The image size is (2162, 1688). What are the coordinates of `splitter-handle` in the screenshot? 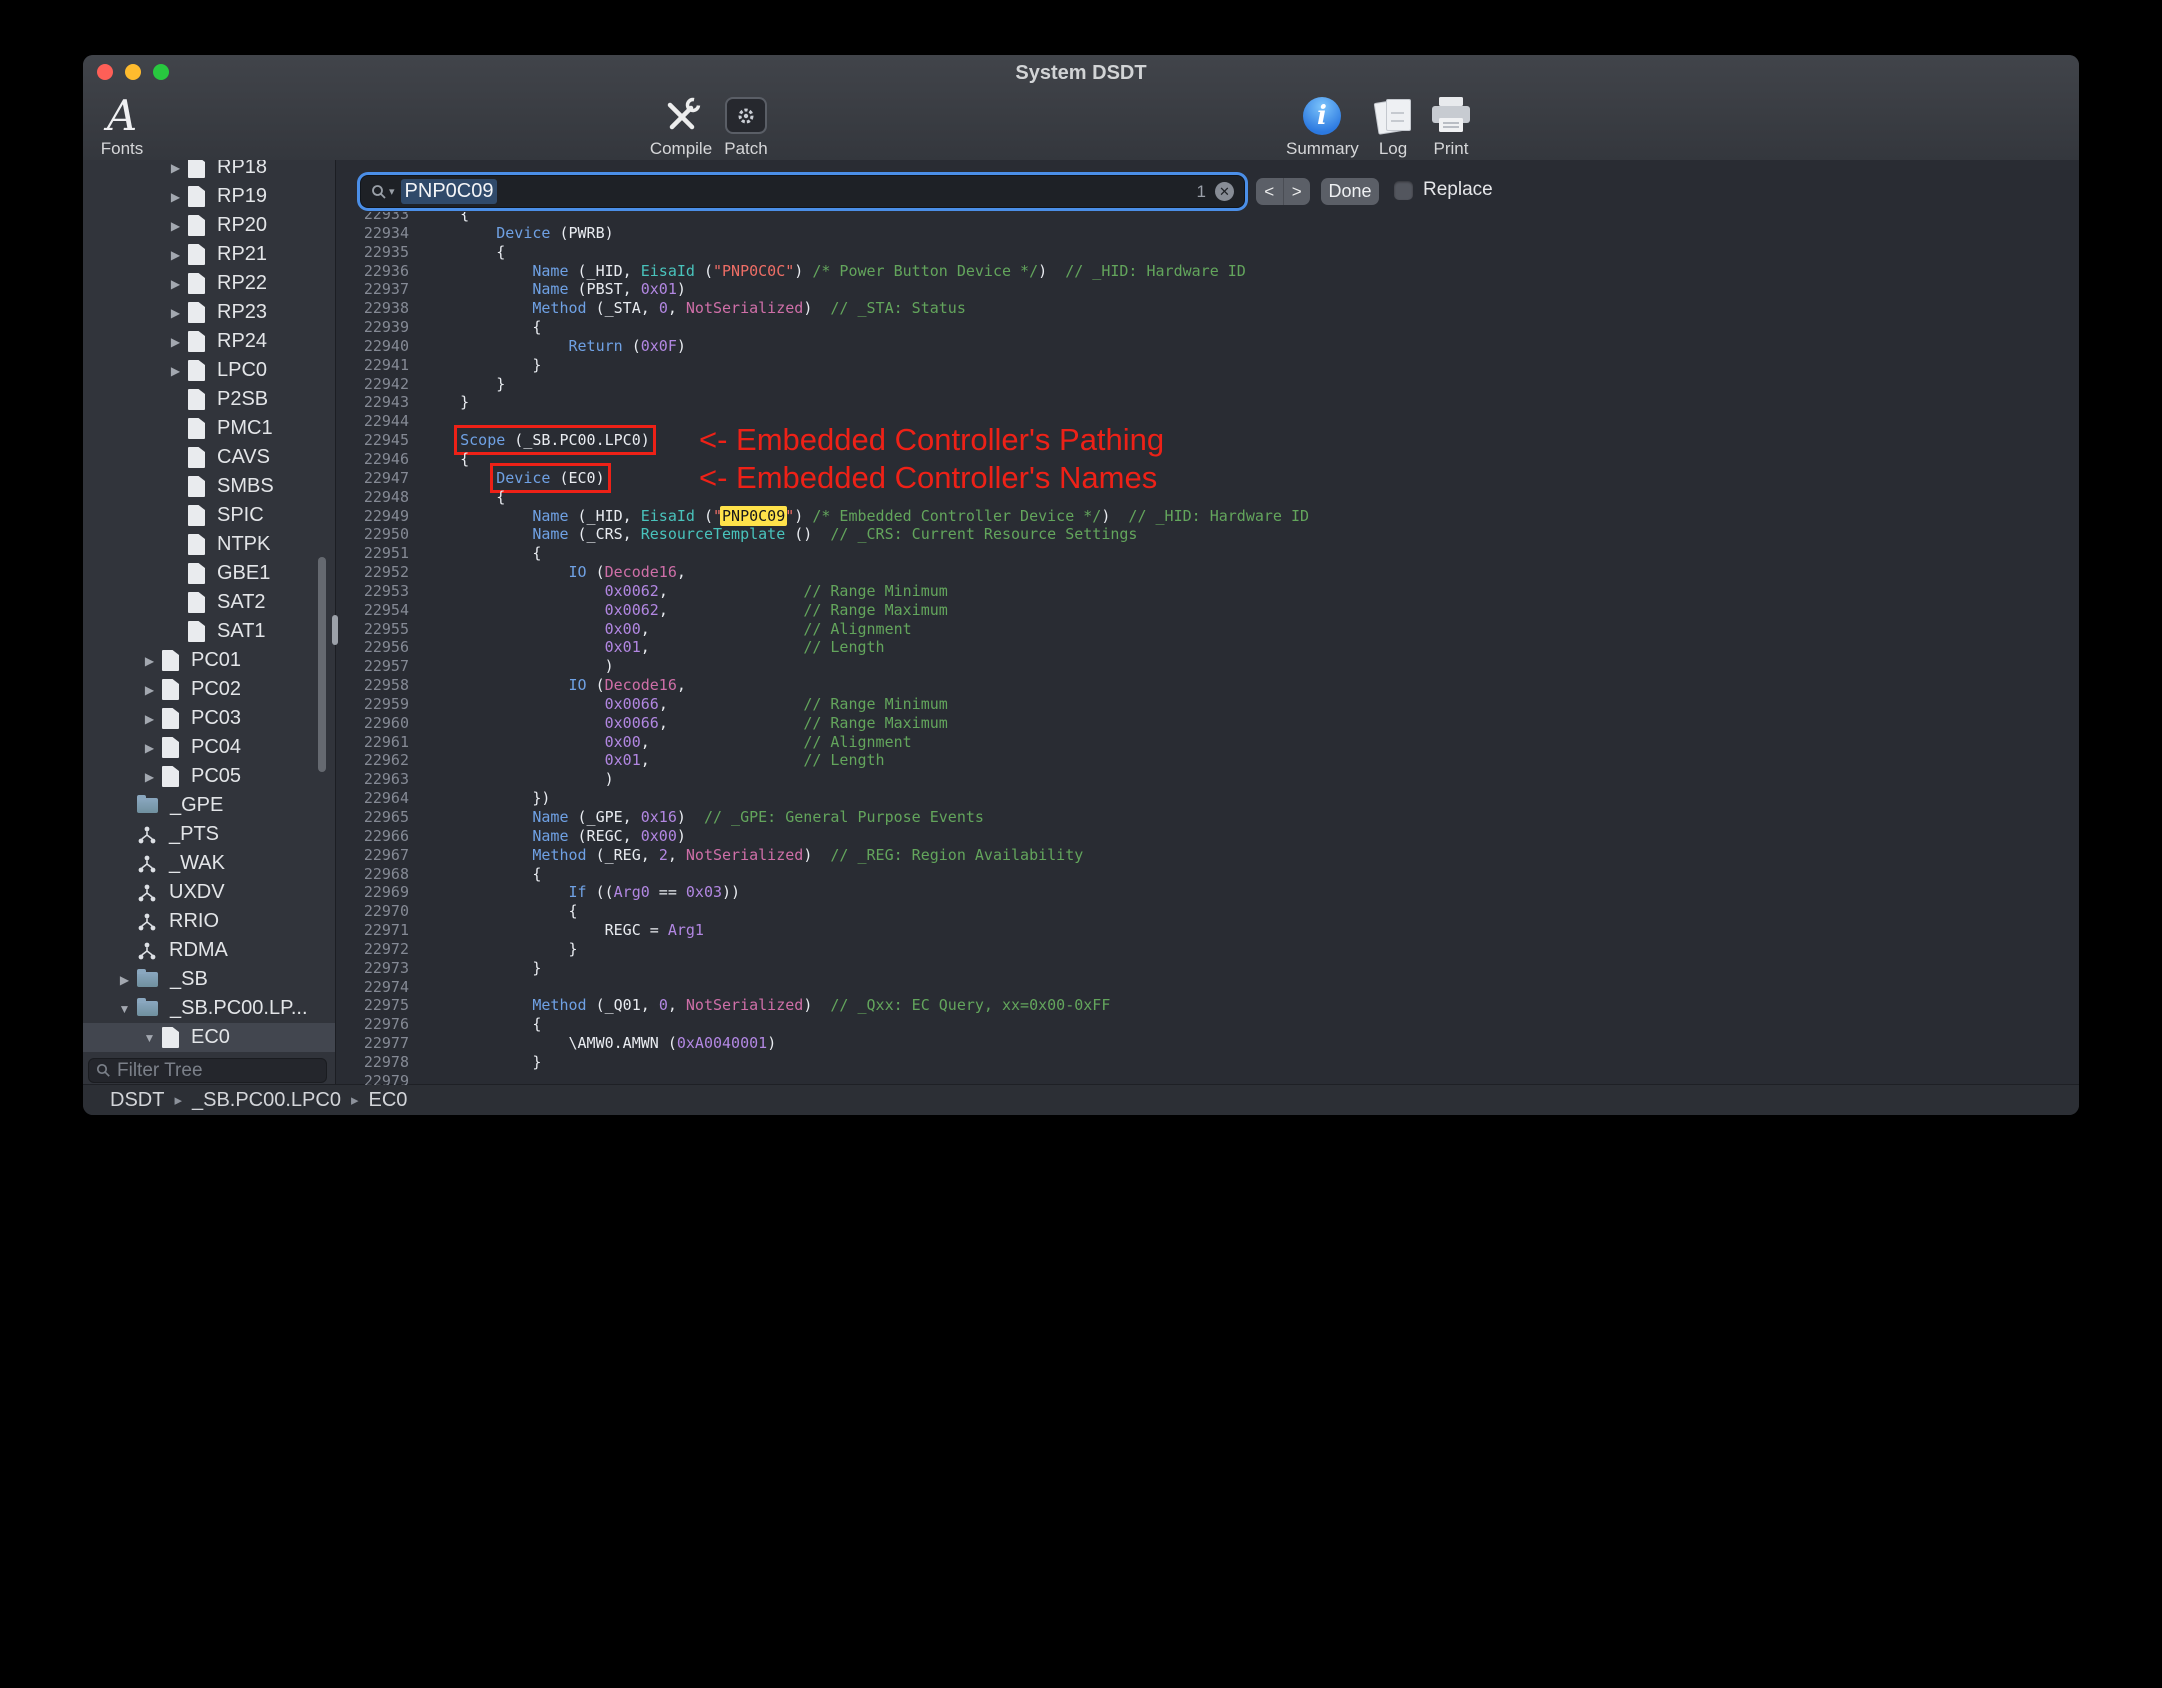 It's located at (335, 630).